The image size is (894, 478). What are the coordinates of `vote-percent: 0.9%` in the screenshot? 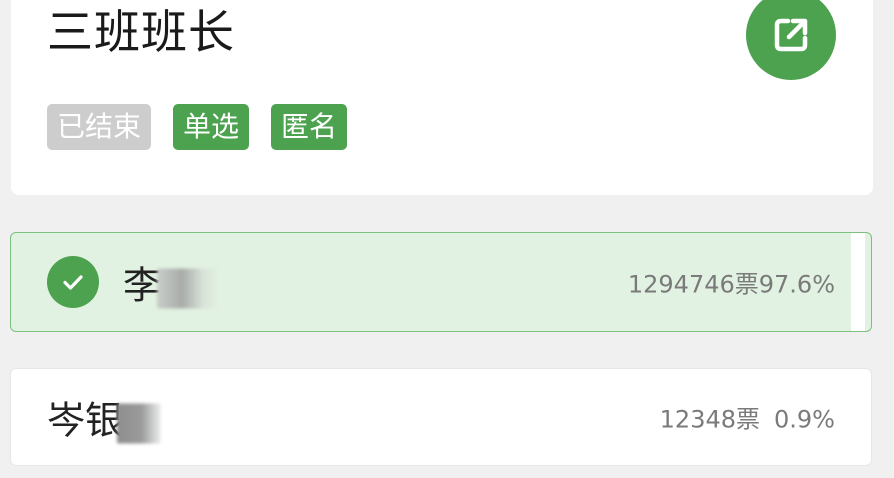 It's located at (804, 419).